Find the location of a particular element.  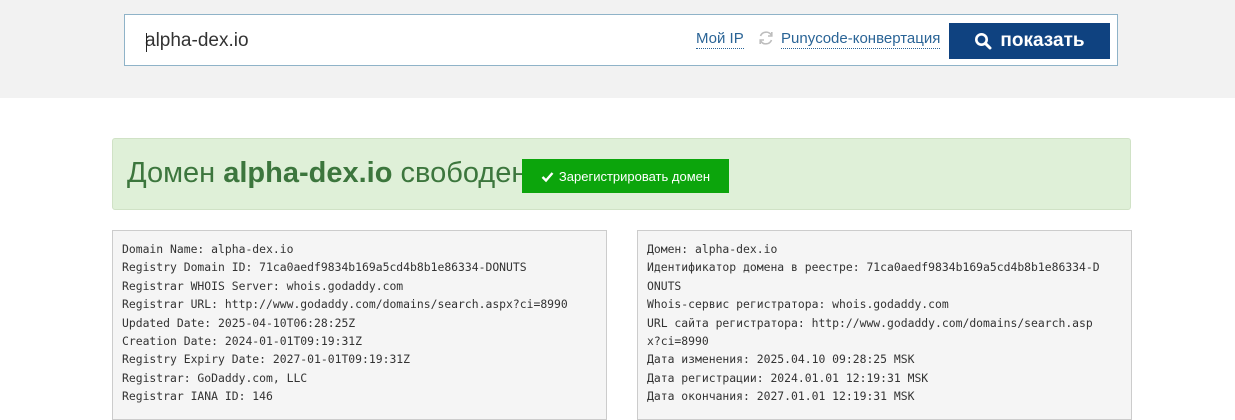

show-button: показать is located at coordinates (1029, 41).